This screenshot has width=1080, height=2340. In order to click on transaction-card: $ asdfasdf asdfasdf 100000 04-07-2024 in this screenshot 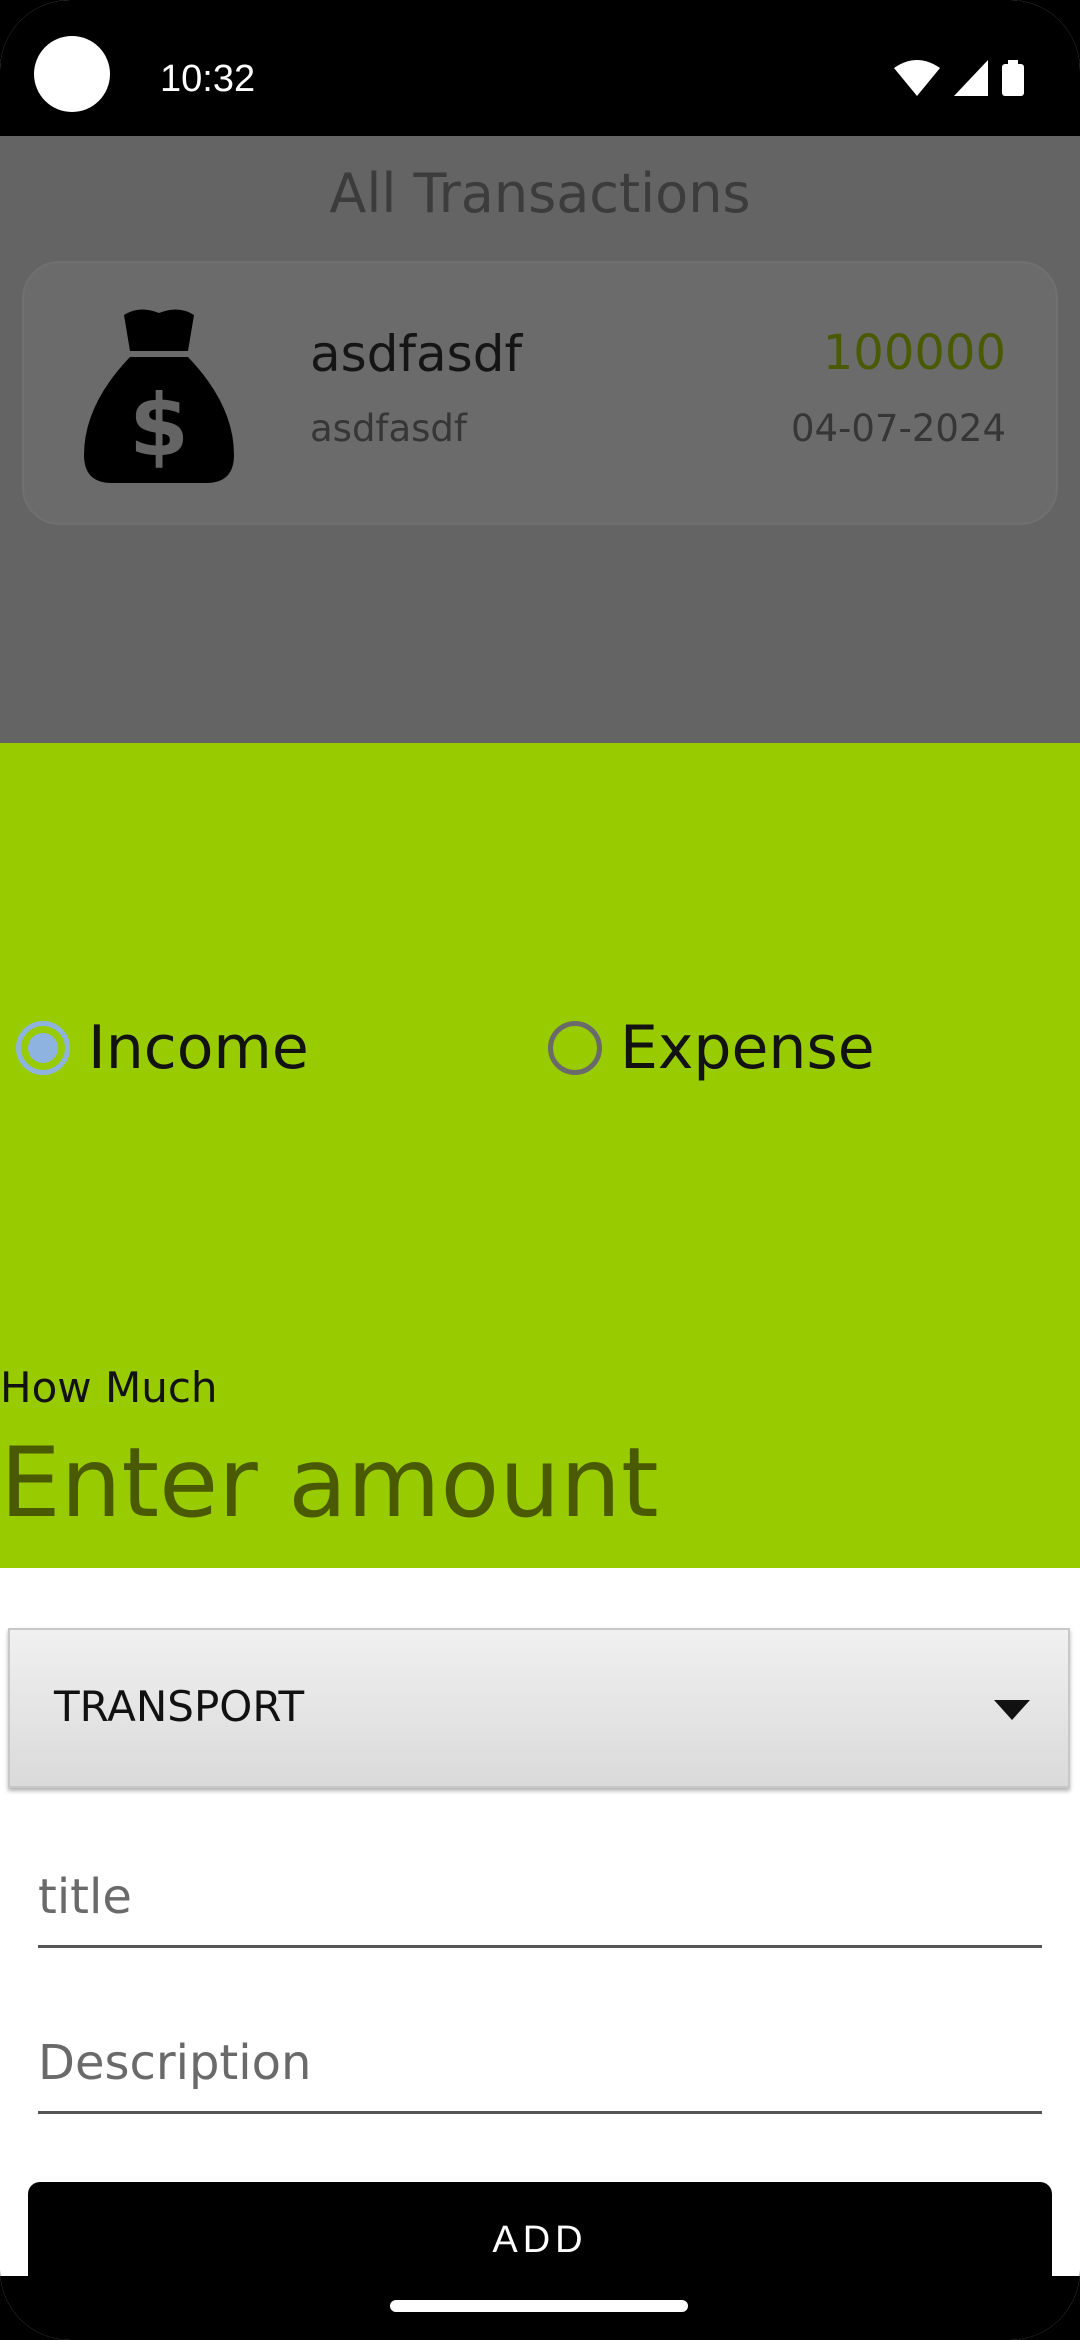, I will do `click(540, 393)`.